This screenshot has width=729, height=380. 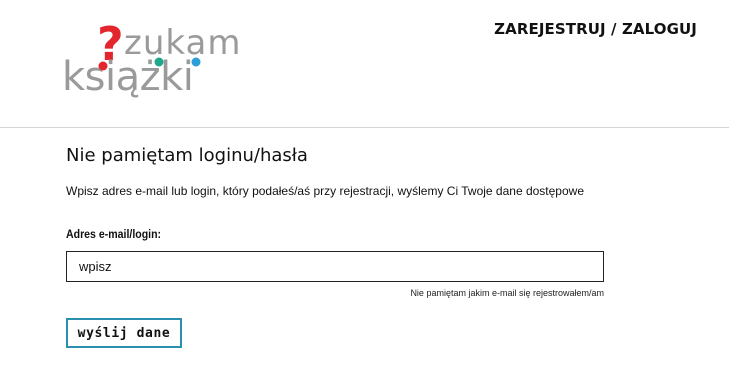 I want to click on logo-dot-teal, so click(x=159, y=62).